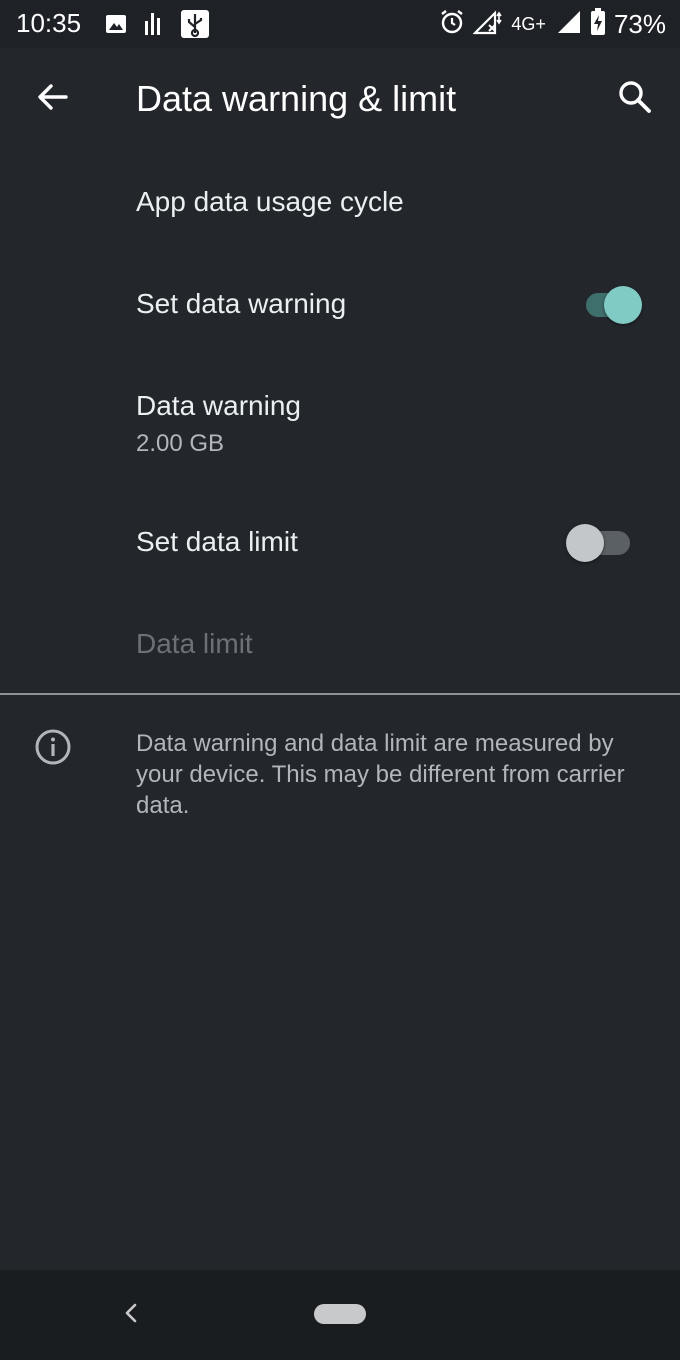 This screenshot has height=1360, width=680. Describe the element at coordinates (569, 24) in the screenshot. I see `signal-icon` at that location.